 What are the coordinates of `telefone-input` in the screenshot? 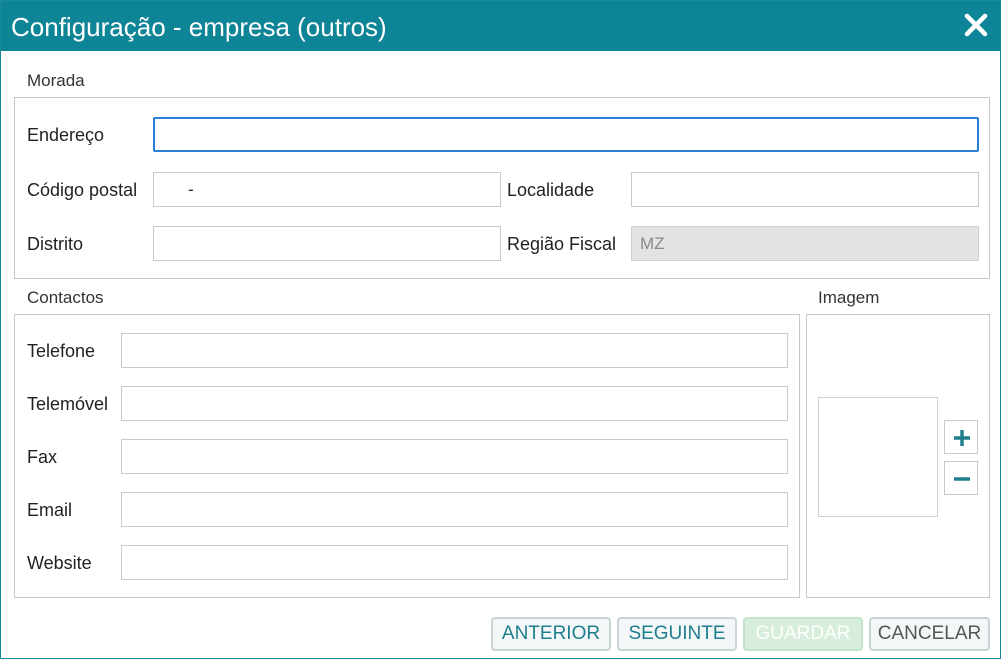 It's located at (454, 350).